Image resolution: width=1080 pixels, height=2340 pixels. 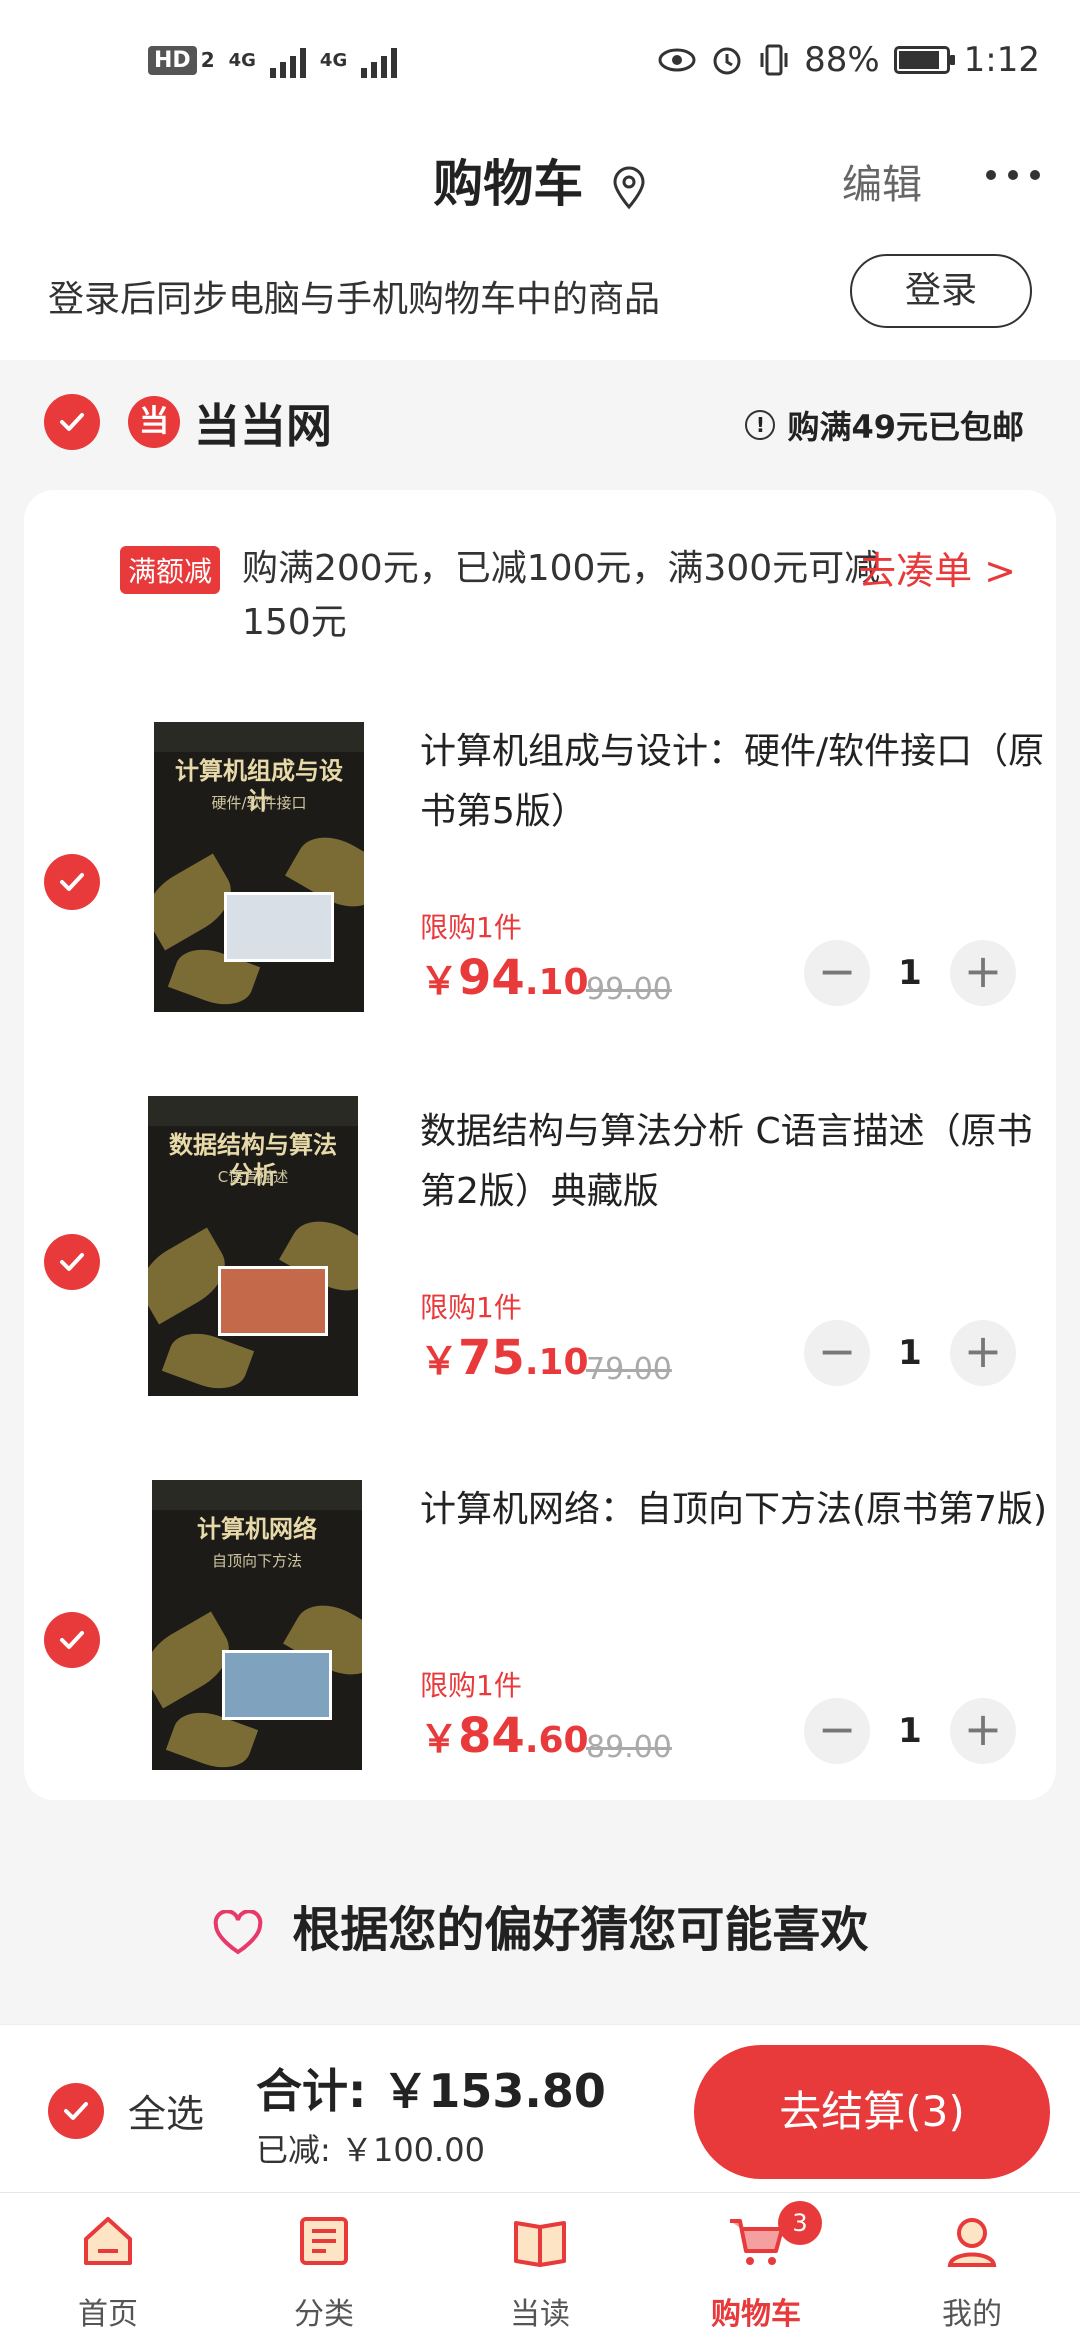 What do you see at coordinates (740, 1162) in the screenshot?
I see `item-title: 数据结构与算法分析 C语言描述（原书第2版）典藏版` at bounding box center [740, 1162].